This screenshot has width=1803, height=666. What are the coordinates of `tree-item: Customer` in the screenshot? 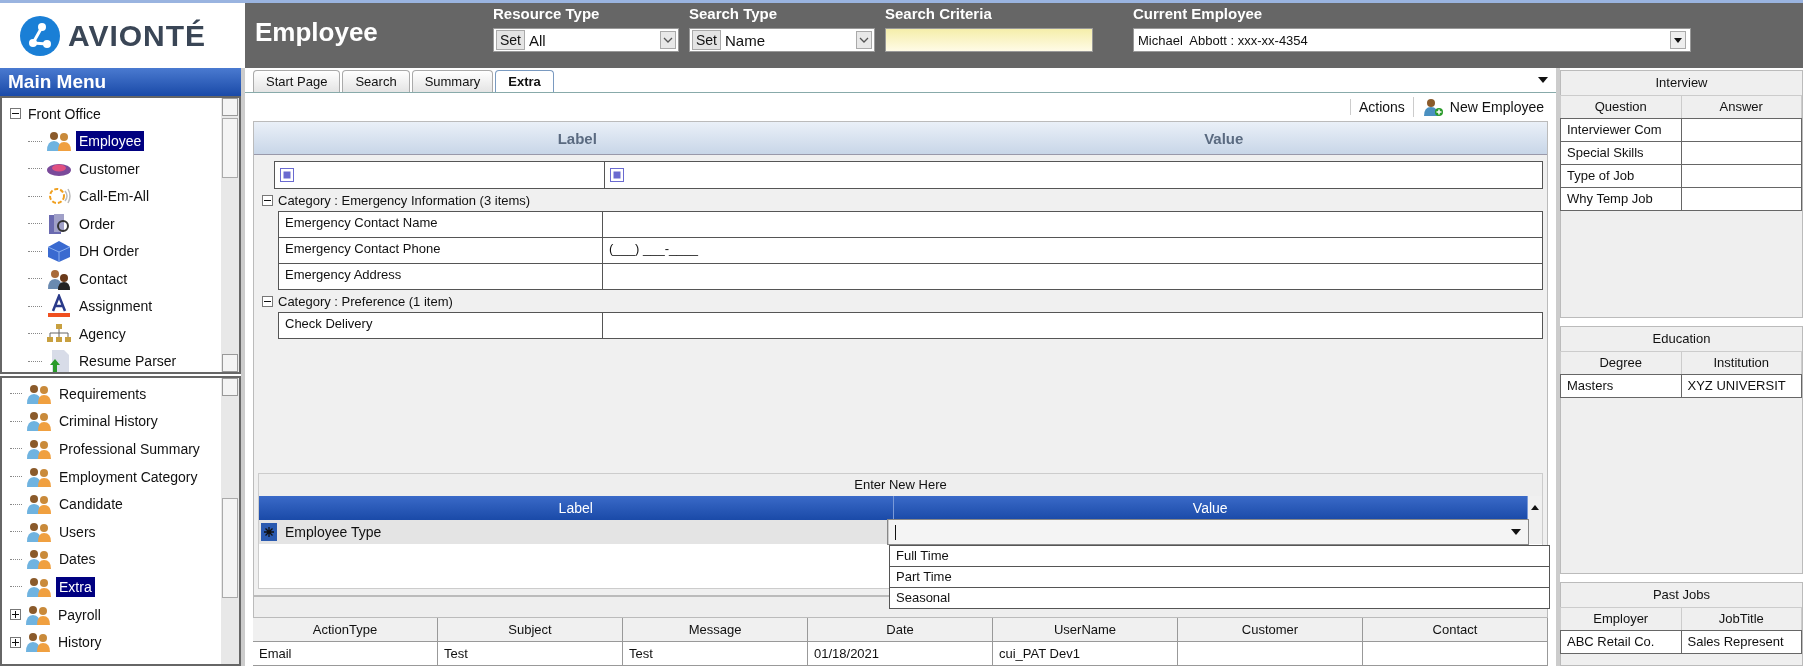 It's located at (109, 168).